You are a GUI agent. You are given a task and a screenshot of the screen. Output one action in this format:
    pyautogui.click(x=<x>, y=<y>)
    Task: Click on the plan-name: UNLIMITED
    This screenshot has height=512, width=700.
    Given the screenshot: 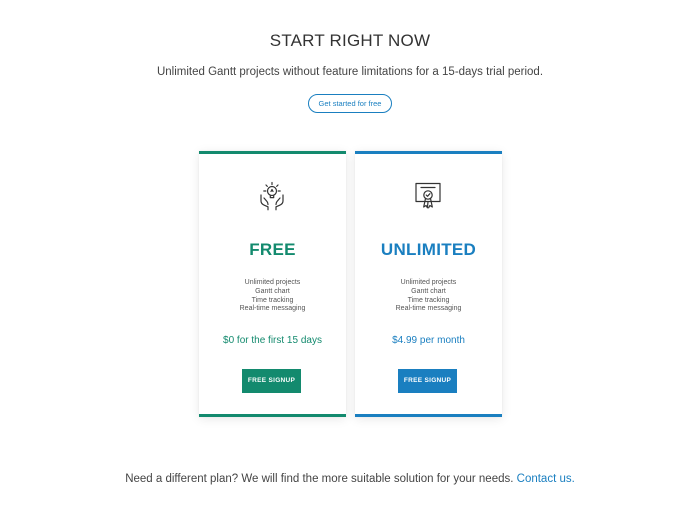 What is the action you would take?
    pyautogui.click(x=428, y=249)
    